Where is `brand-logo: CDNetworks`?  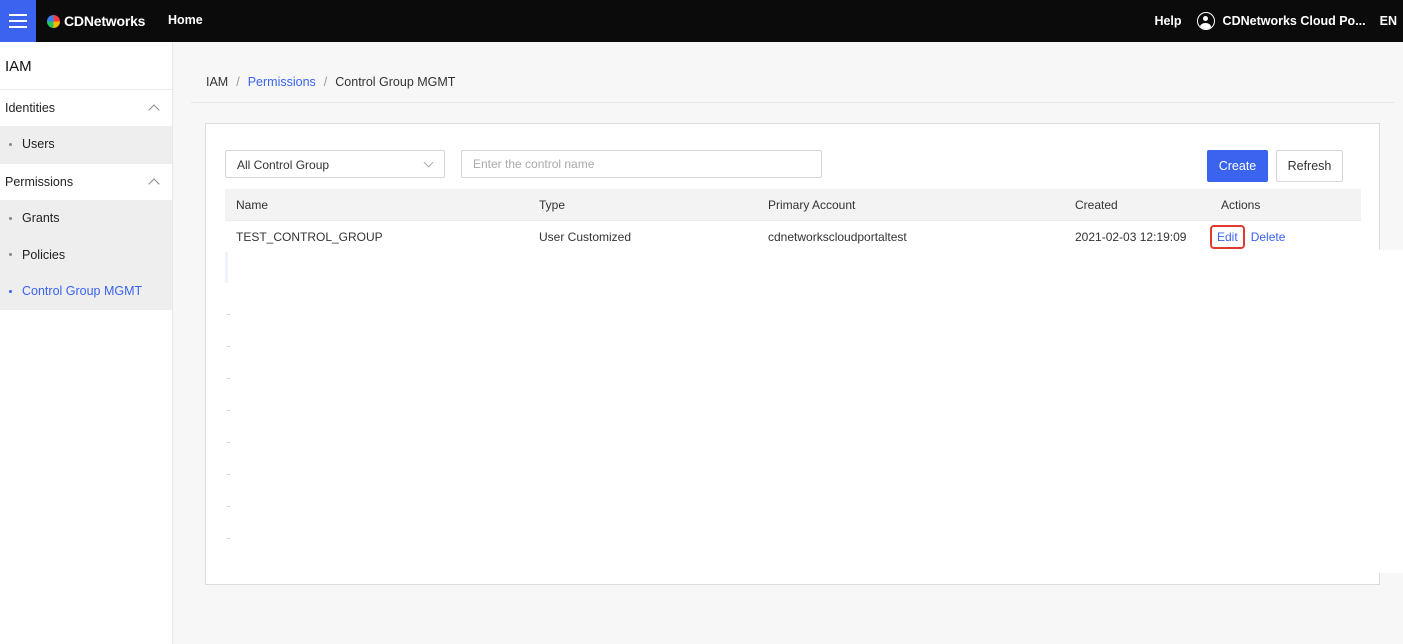
brand-logo: CDNetworks is located at coordinates (96, 21).